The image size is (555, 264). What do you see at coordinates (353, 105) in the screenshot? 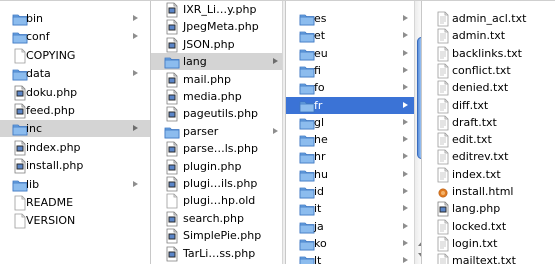
I see `folder-item: fr` at bounding box center [353, 105].